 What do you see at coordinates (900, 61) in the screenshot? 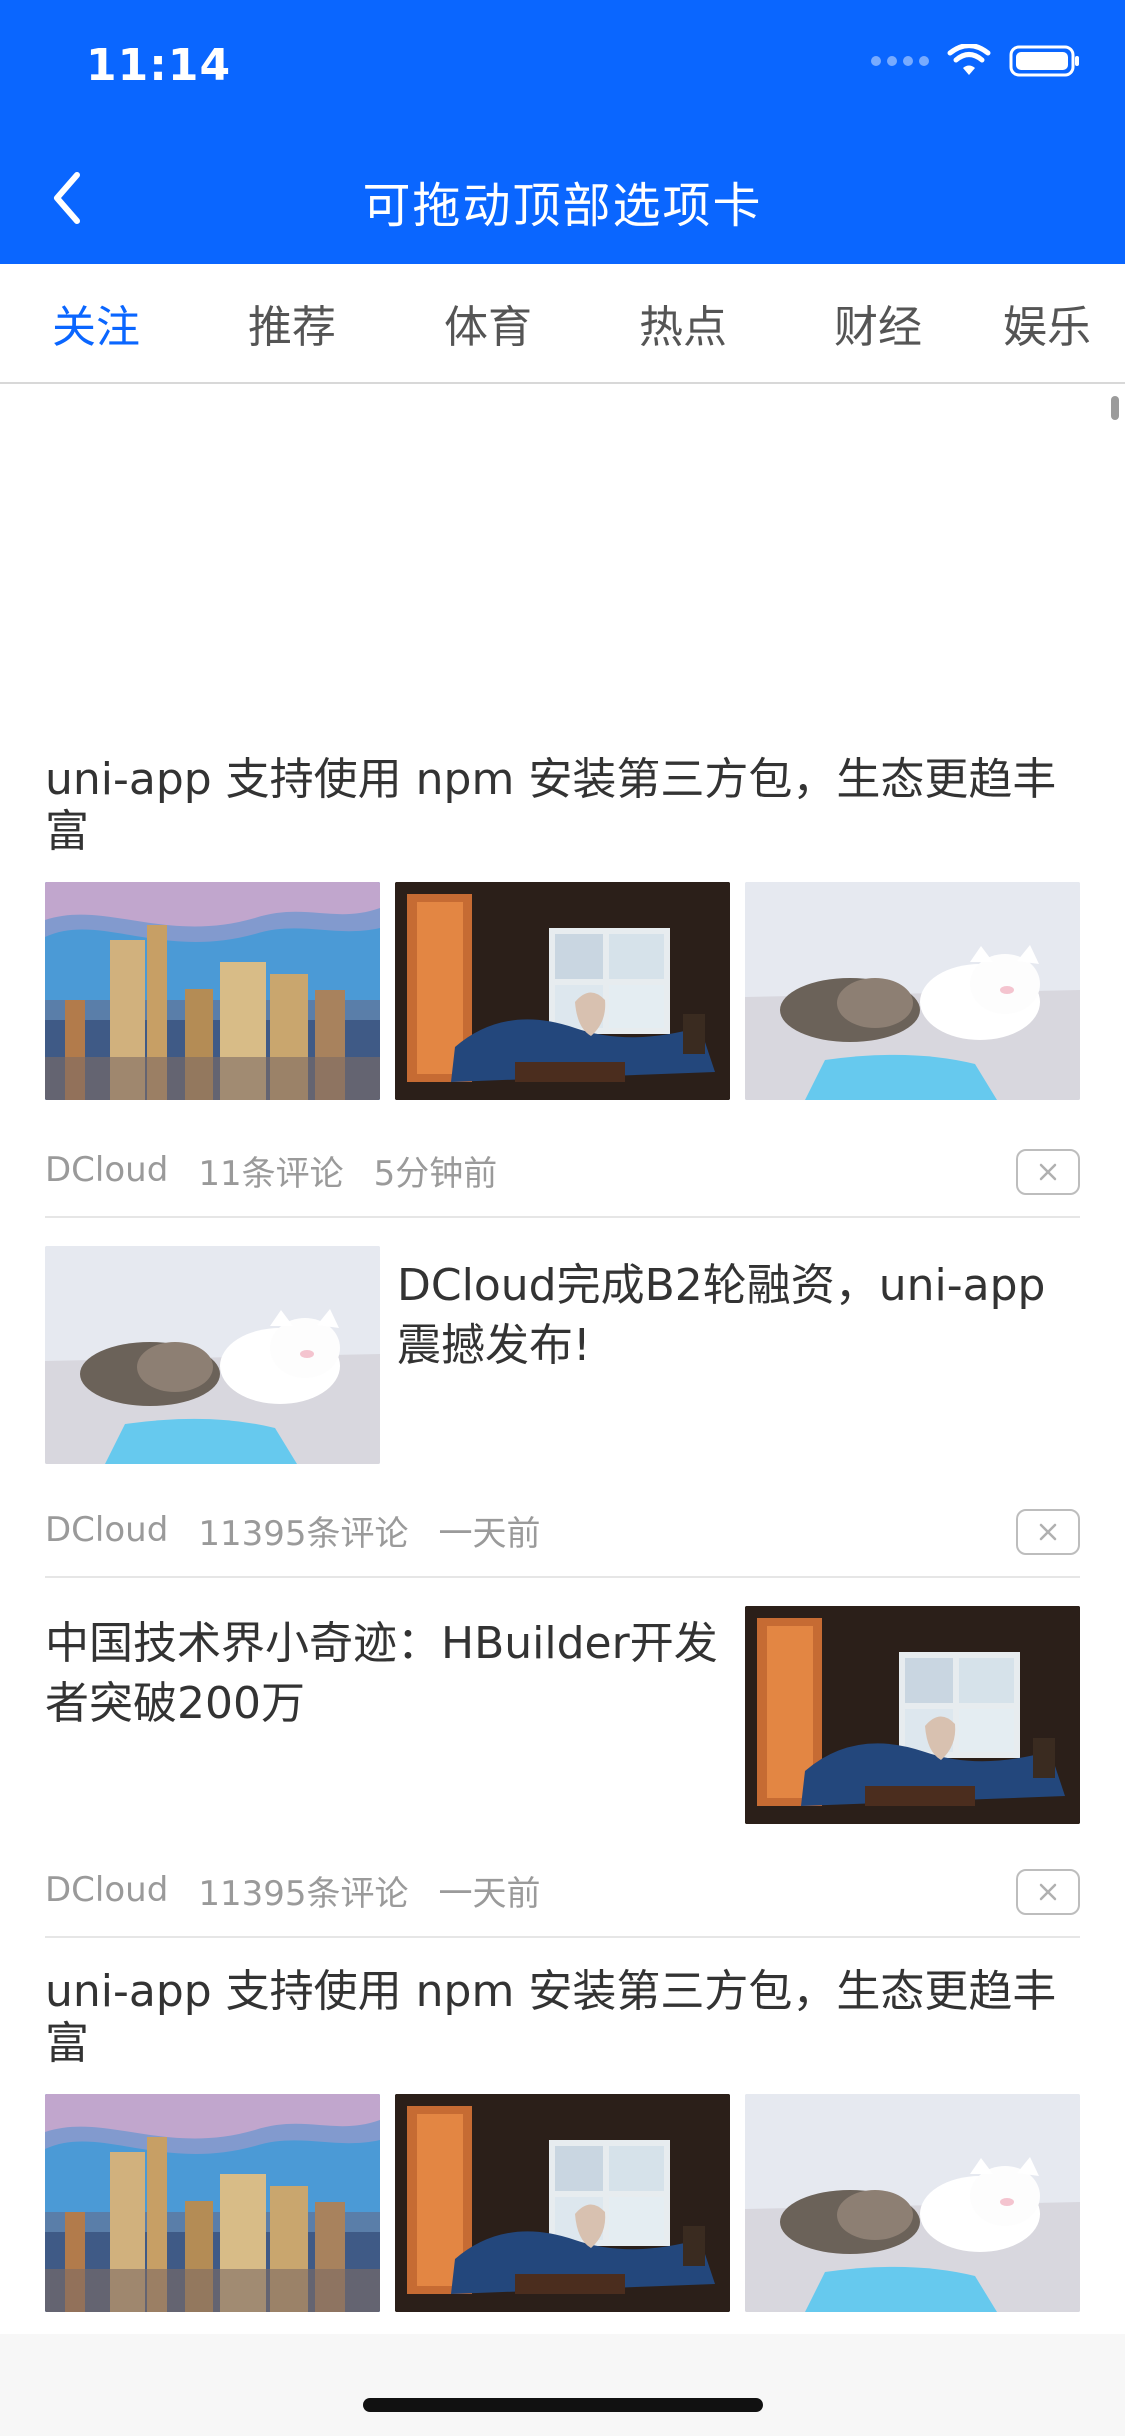
I see `signal-icon` at bounding box center [900, 61].